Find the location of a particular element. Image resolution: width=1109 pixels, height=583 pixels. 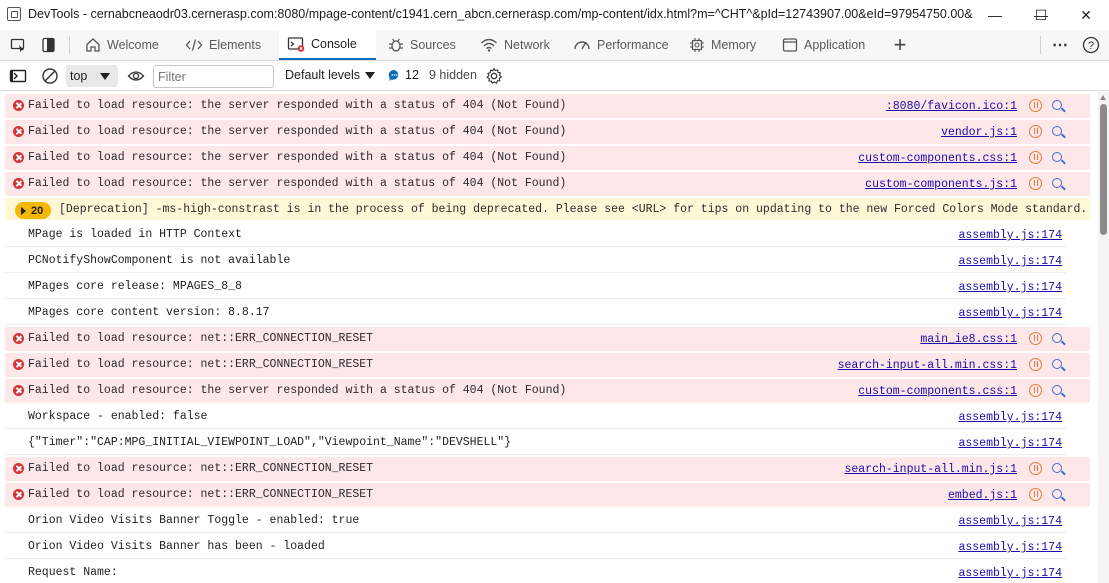

performance-icon is located at coordinates (582, 45).